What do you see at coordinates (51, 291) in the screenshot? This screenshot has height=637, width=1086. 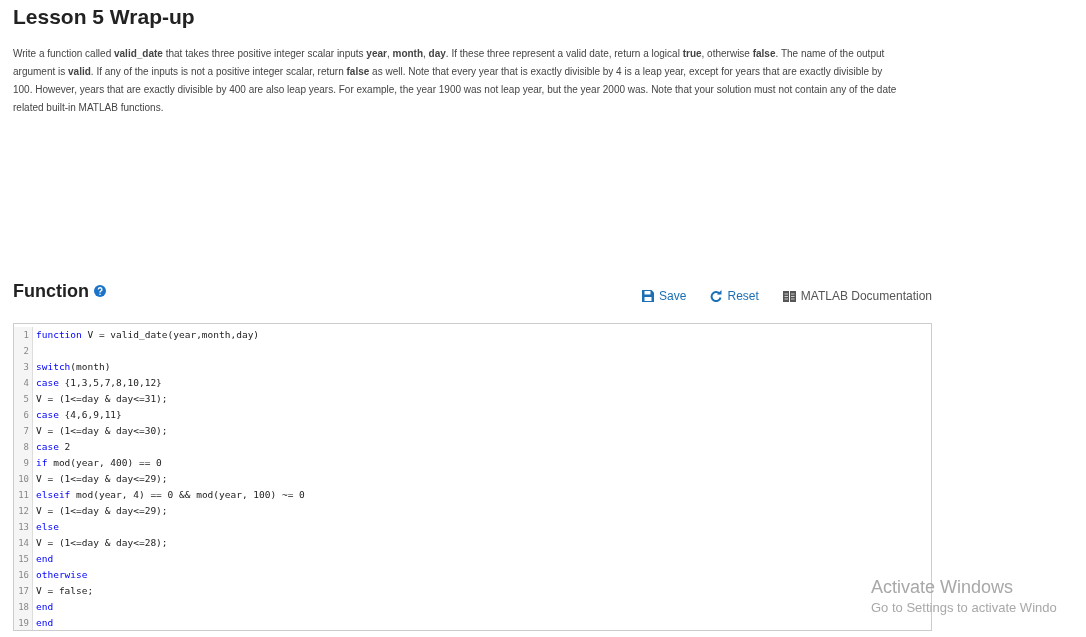 I see `section-title: Function` at bounding box center [51, 291].